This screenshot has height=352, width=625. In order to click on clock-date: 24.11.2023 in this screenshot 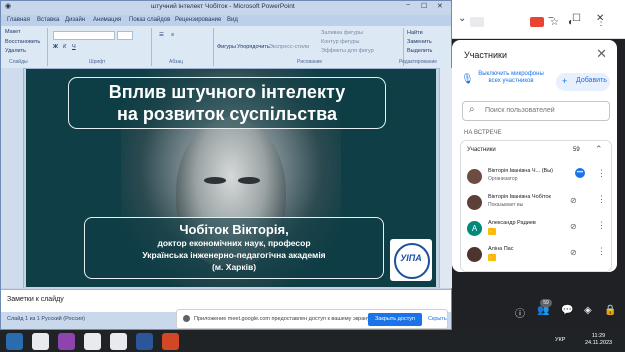, I will do `click(599, 343)`.